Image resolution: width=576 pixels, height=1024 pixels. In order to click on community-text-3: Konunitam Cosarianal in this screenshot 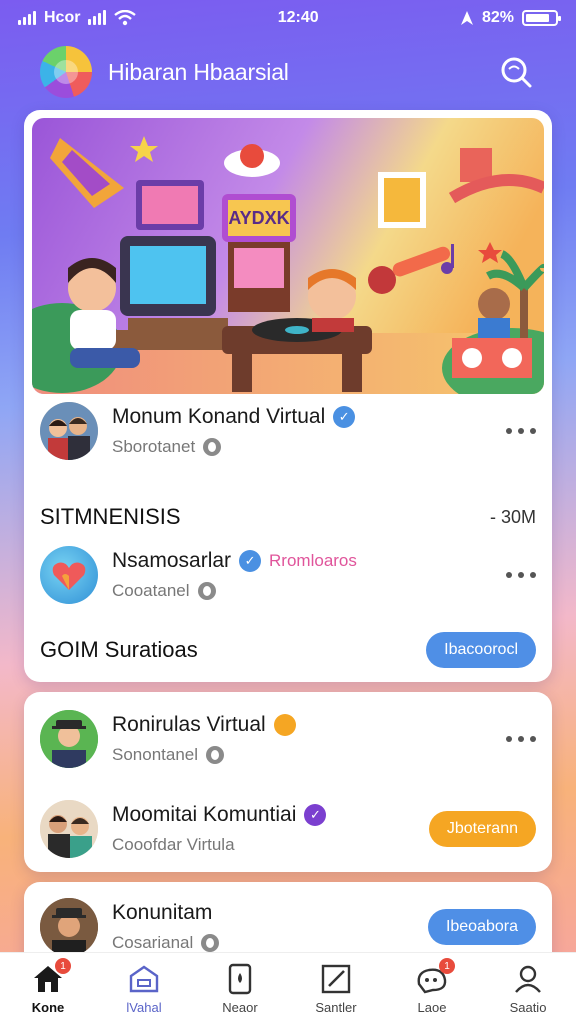, I will do `click(270, 927)`.